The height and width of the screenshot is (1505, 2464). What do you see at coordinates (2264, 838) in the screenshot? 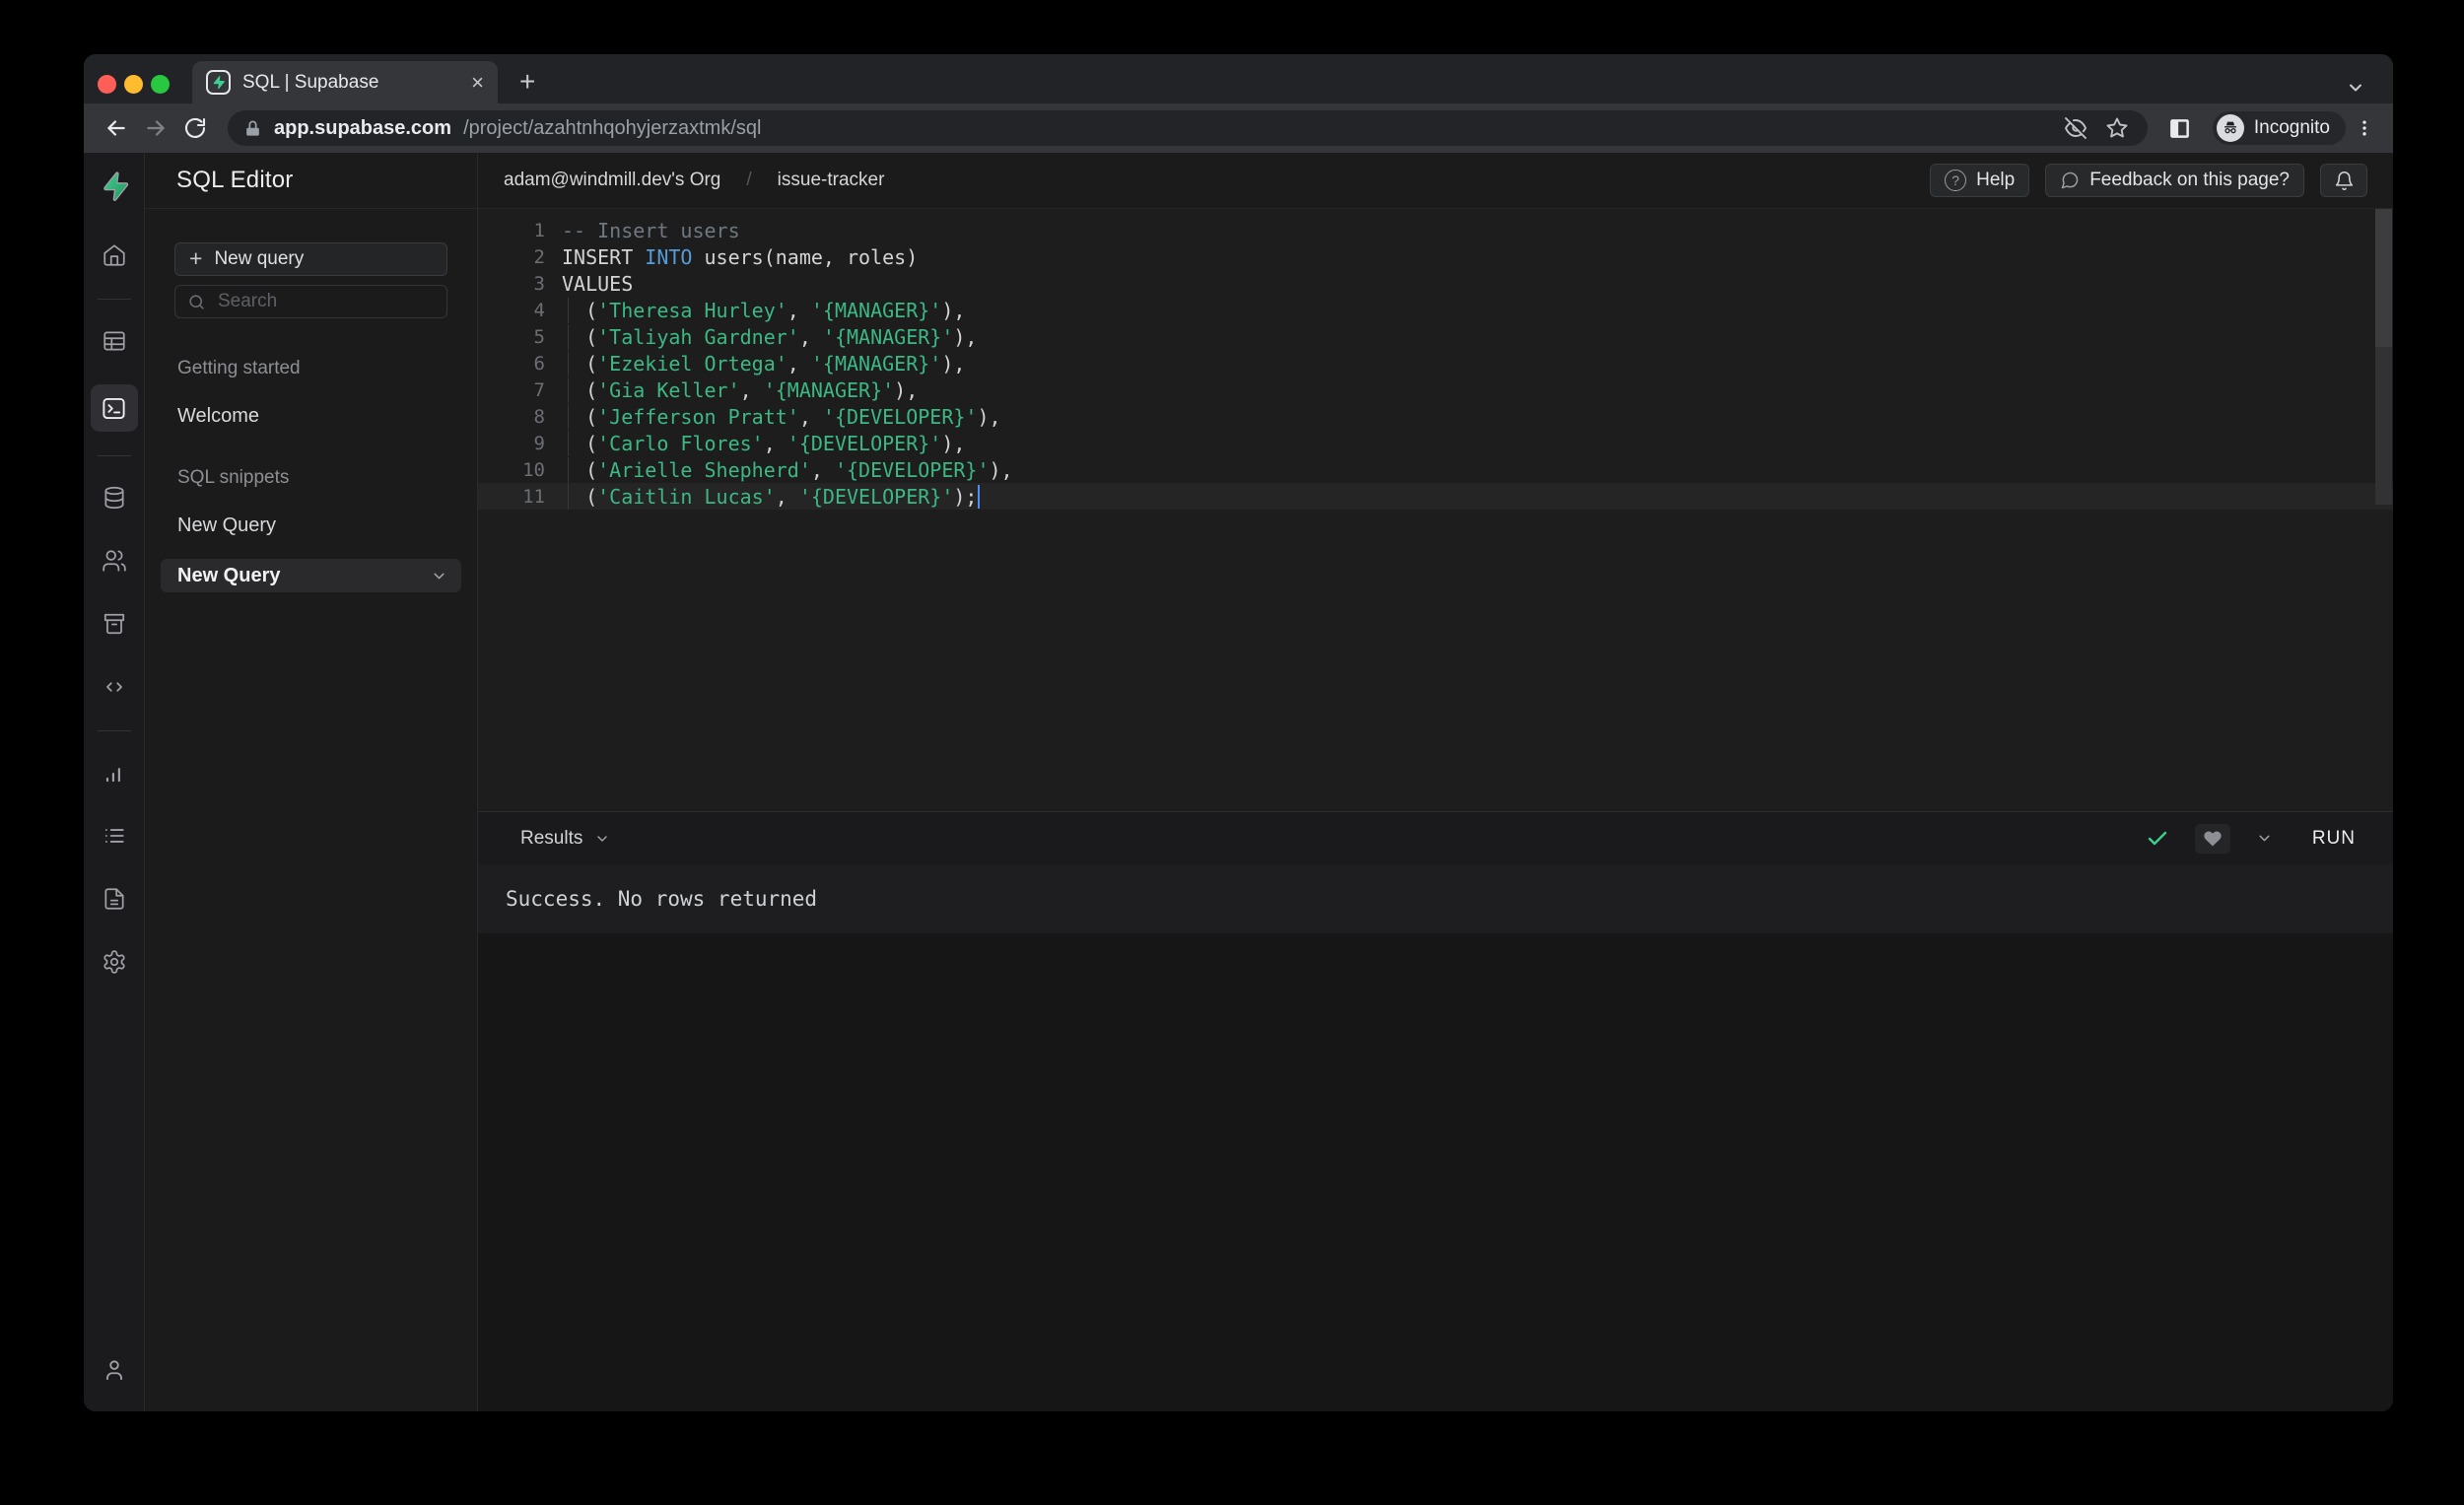
I see `run-options-chevron-icon` at bounding box center [2264, 838].